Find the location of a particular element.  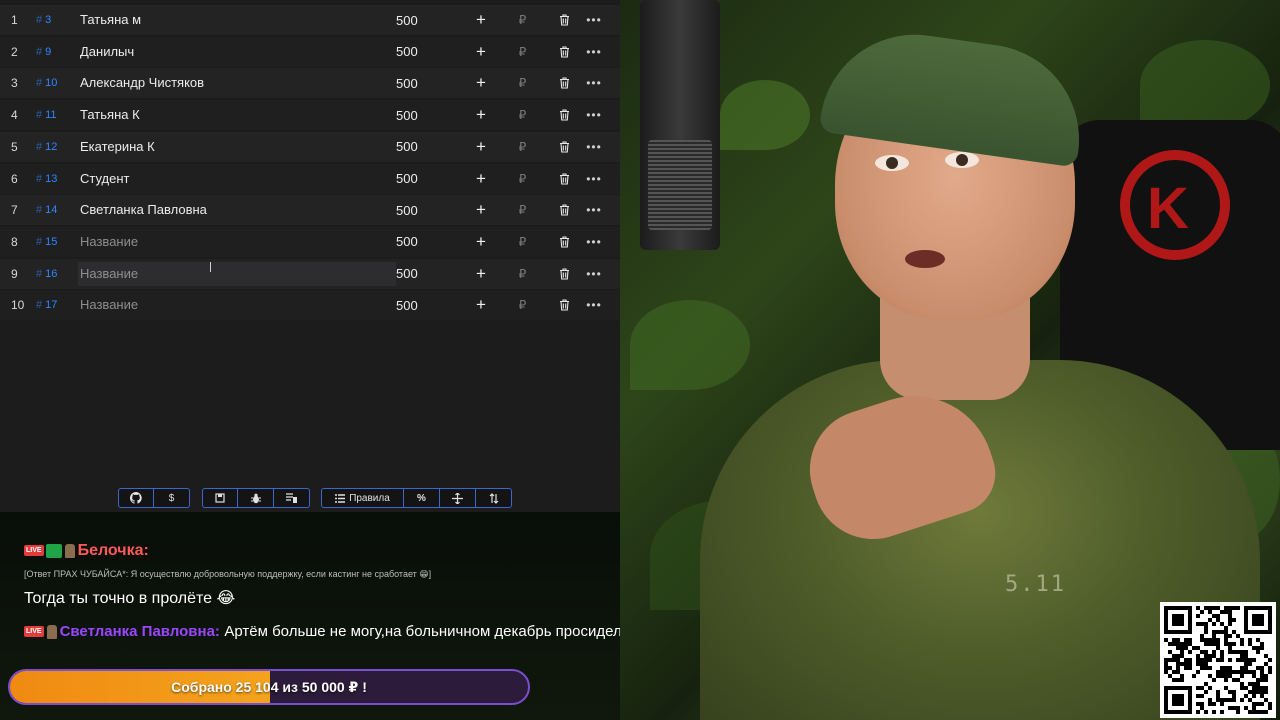

table-row: 6 #13 Студент 500 + ₽ ••• is located at coordinates (310, 178).